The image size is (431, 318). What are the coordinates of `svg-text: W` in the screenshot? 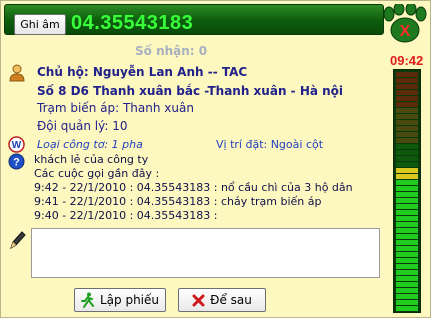 It's located at (17, 145).